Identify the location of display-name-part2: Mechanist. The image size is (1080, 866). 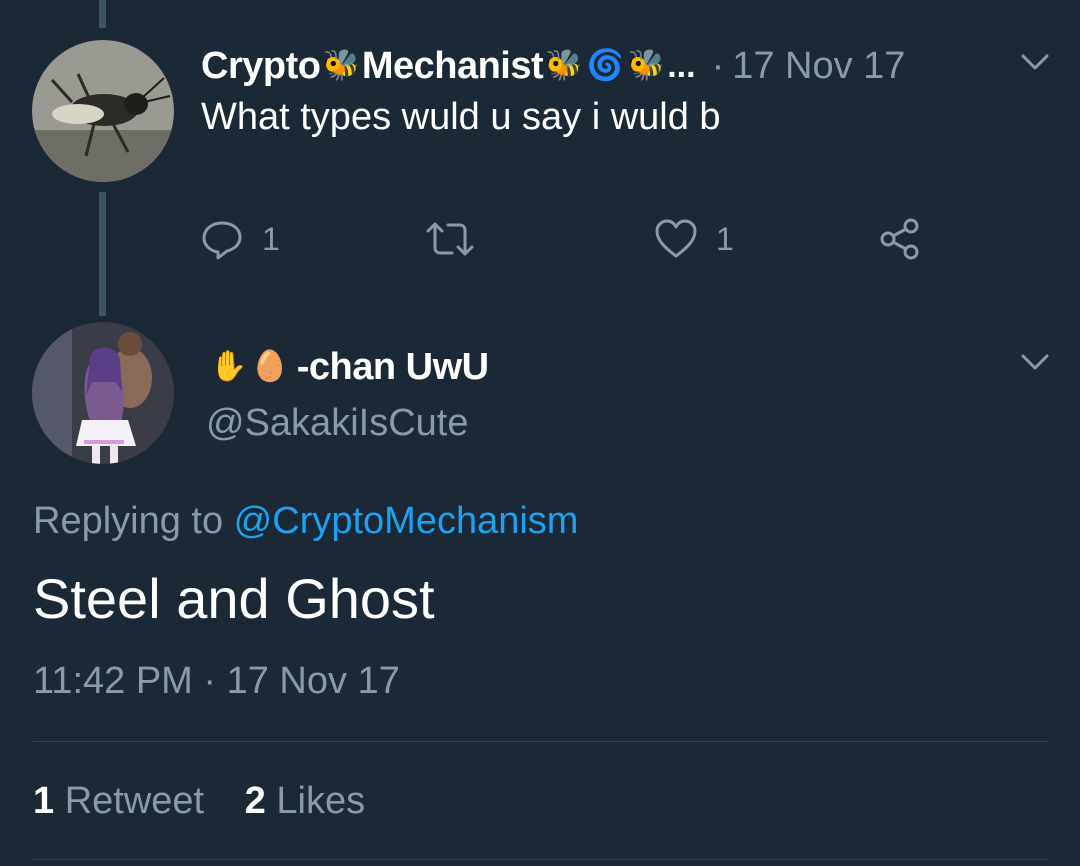
(453, 66).